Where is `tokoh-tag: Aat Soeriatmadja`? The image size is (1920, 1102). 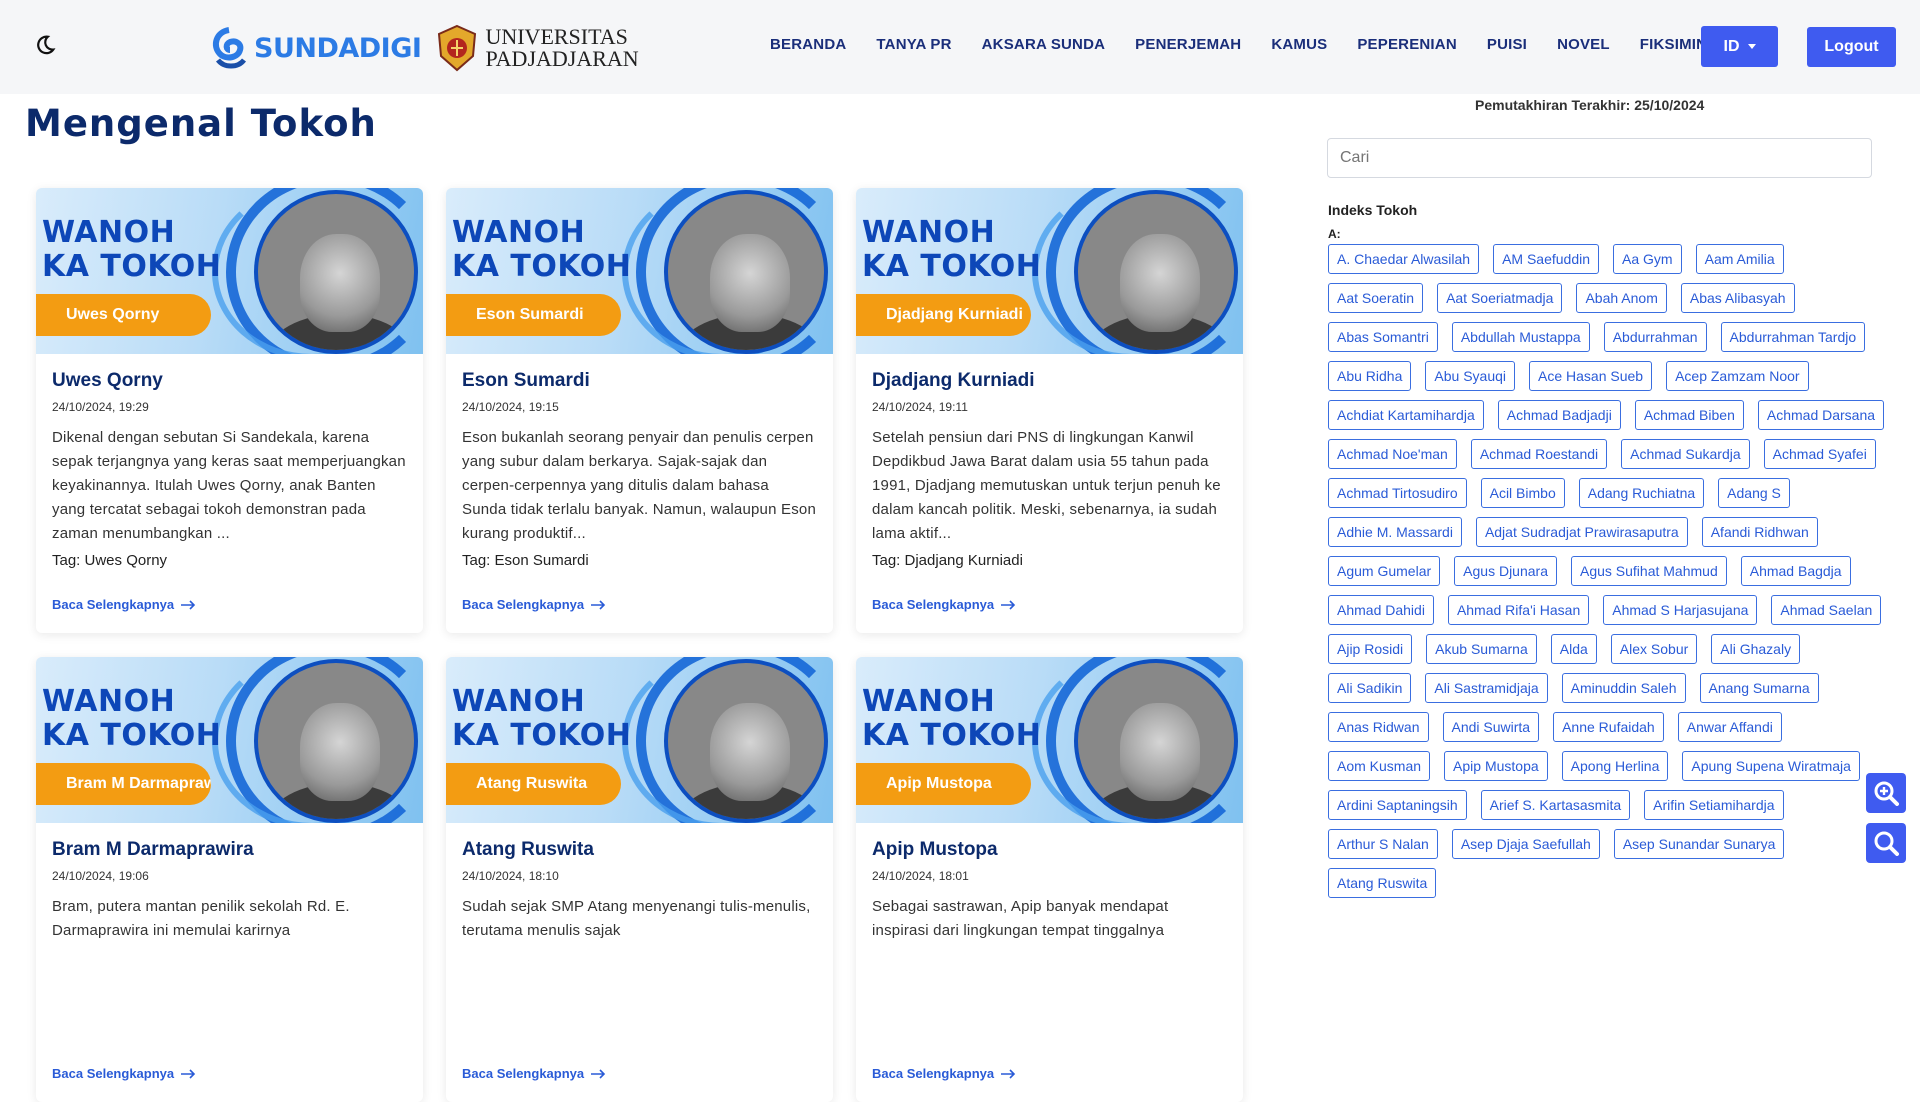
tokoh-tag: Aat Soeriatmadja is located at coordinates (1500, 298).